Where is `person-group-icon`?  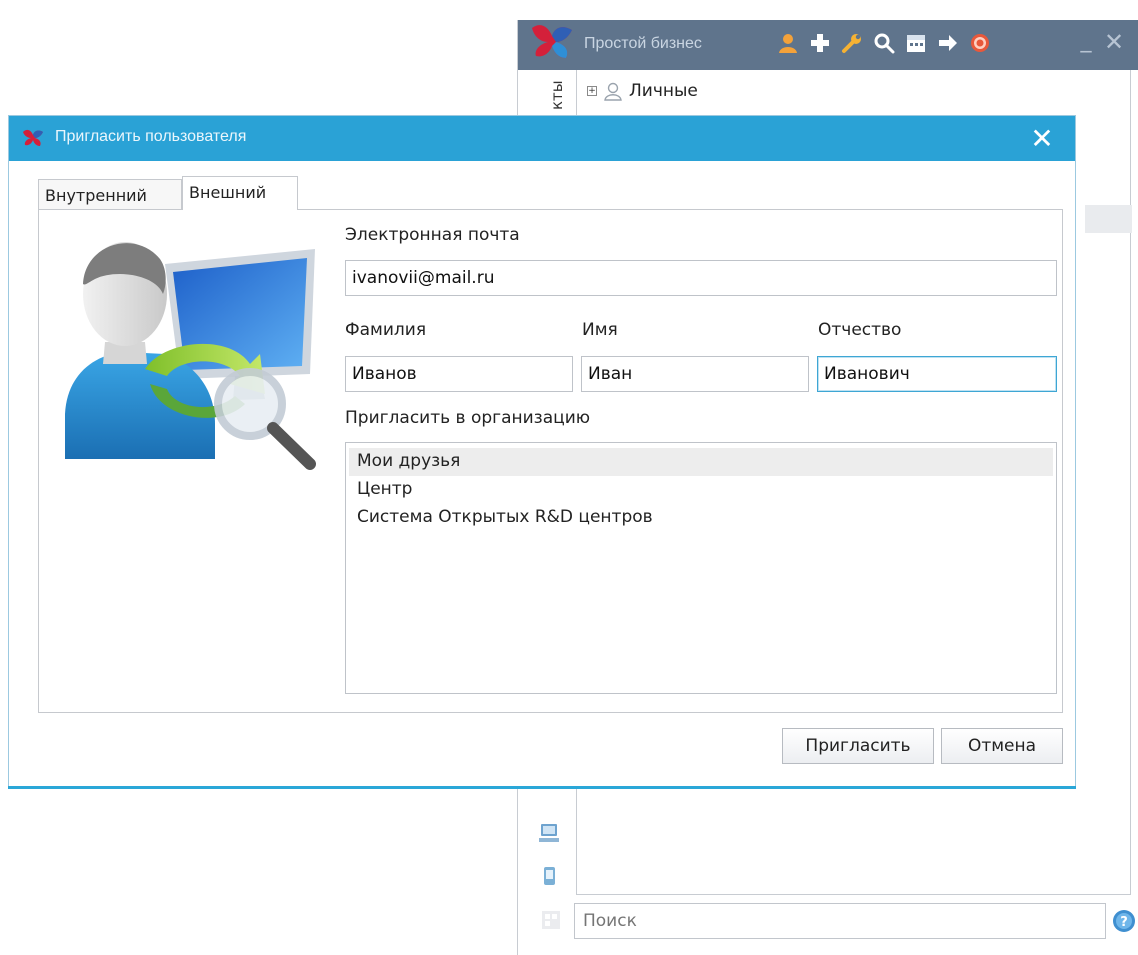
person-group-icon is located at coordinates (613, 91).